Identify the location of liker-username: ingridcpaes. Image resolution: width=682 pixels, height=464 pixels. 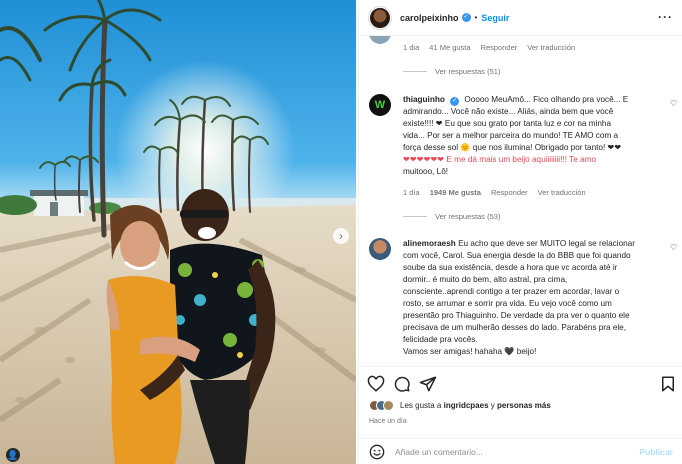
(466, 405).